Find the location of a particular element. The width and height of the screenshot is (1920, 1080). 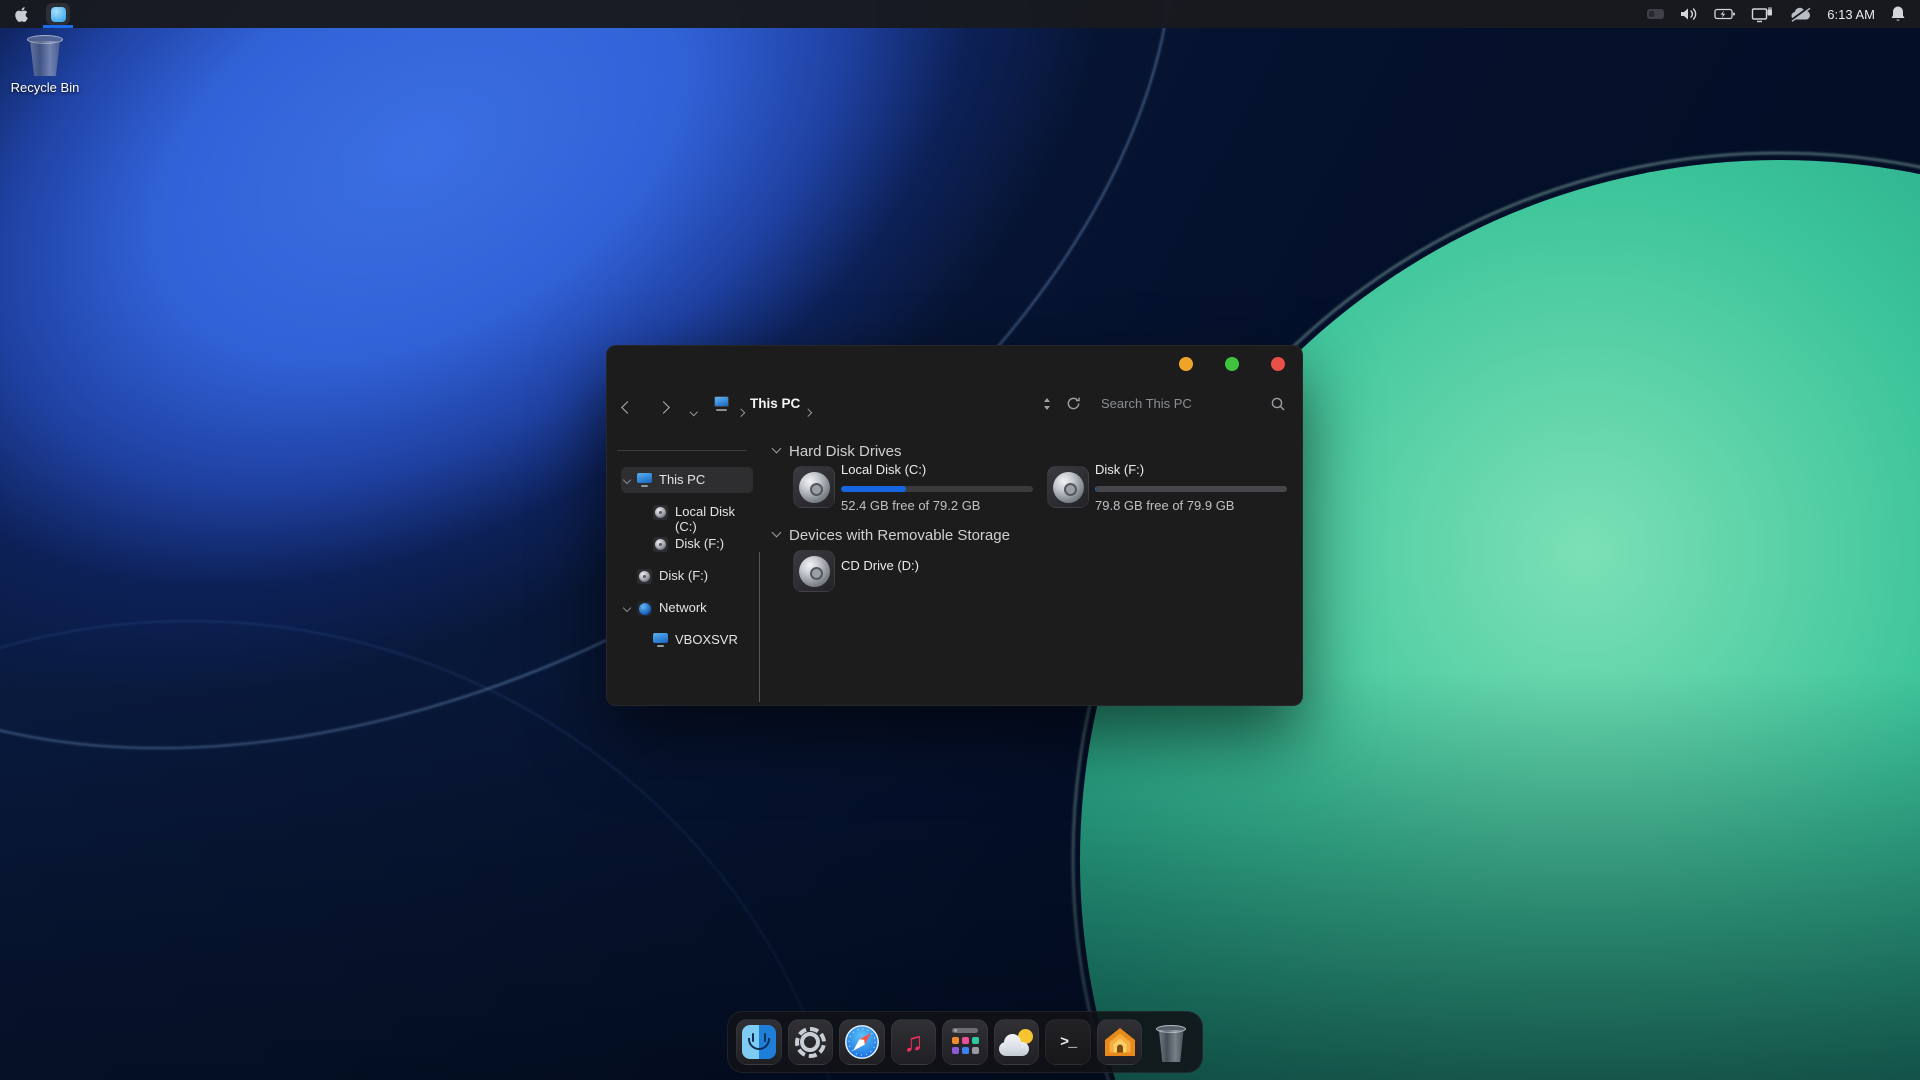

home-icon is located at coordinates (1119, 1042).